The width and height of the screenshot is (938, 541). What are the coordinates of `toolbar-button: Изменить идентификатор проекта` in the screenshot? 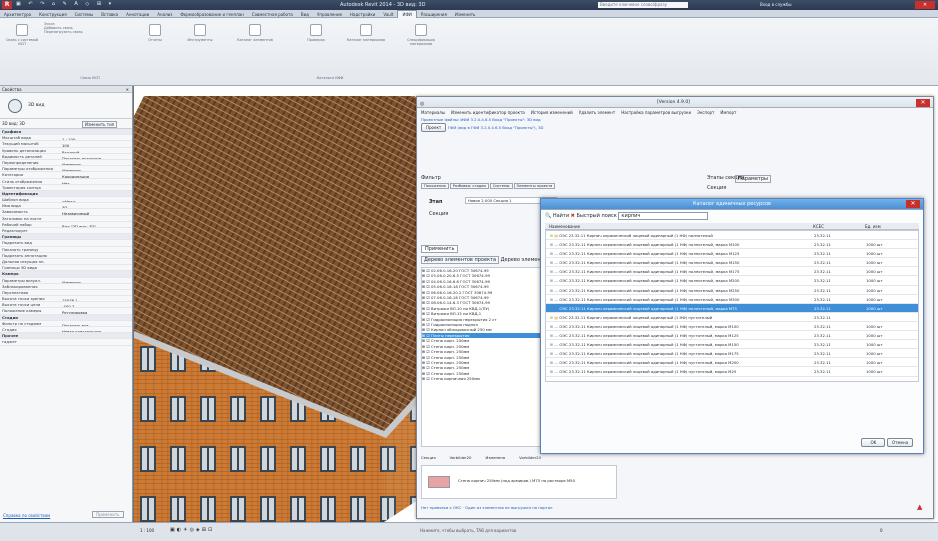 It's located at (488, 112).